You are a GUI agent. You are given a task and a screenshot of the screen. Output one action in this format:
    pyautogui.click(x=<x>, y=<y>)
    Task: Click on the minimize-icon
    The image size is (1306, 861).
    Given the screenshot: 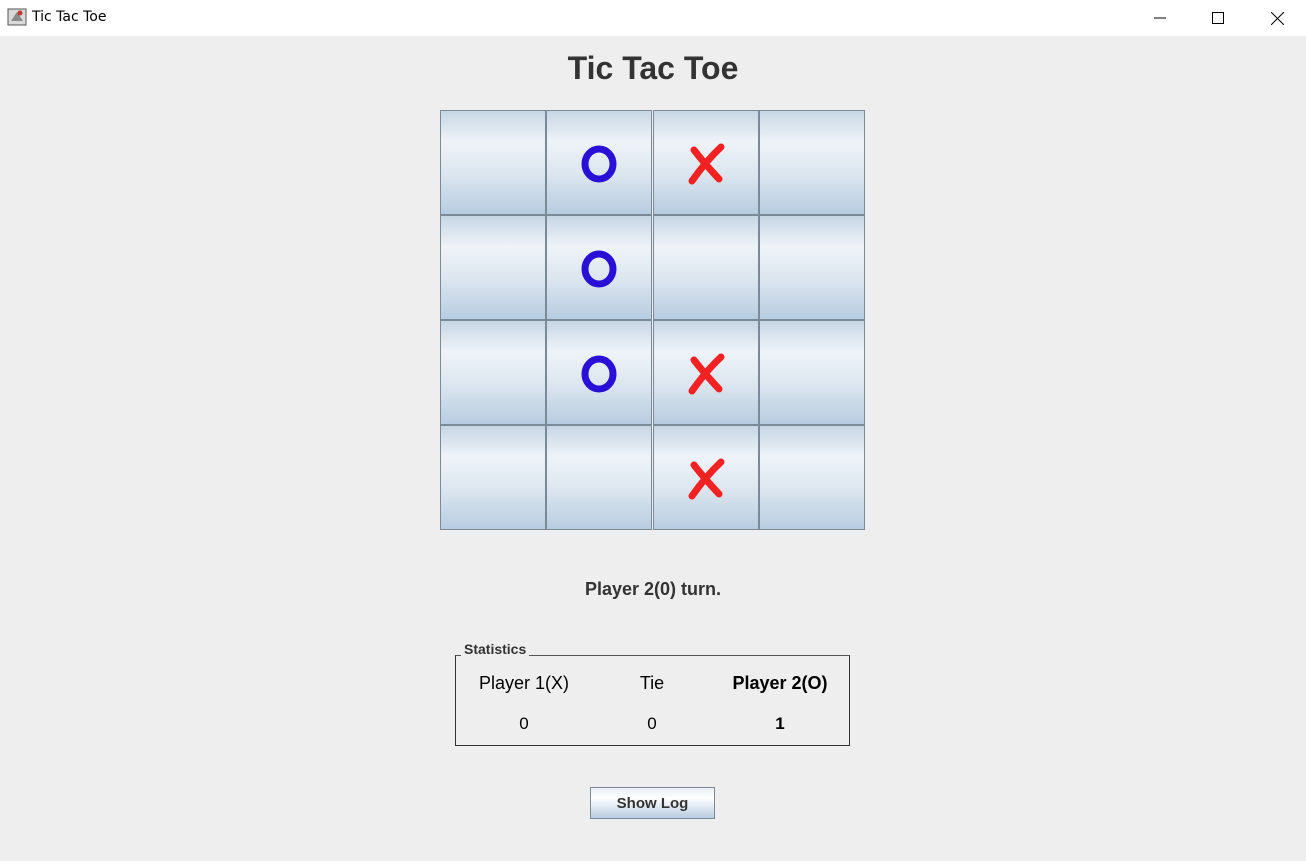 What is the action you would take?
    pyautogui.click(x=1160, y=18)
    